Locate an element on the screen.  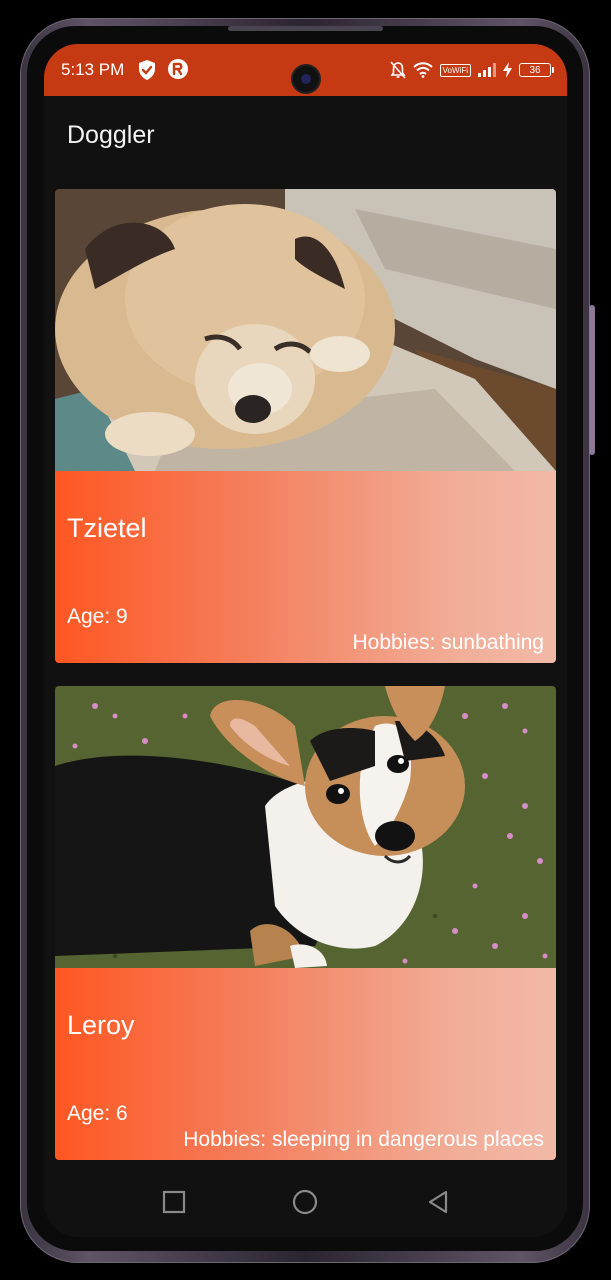
status-bar: 5:13 PM VoWiFi 36 is located at coordinates (305, 70).